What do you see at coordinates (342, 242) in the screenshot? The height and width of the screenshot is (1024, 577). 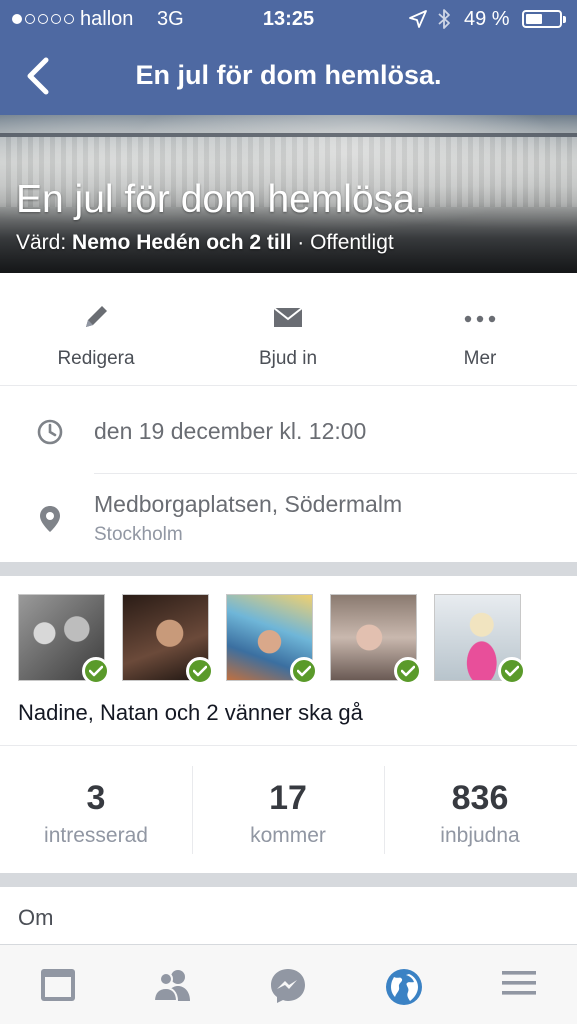 I see `privacy-label: · Offentligt` at bounding box center [342, 242].